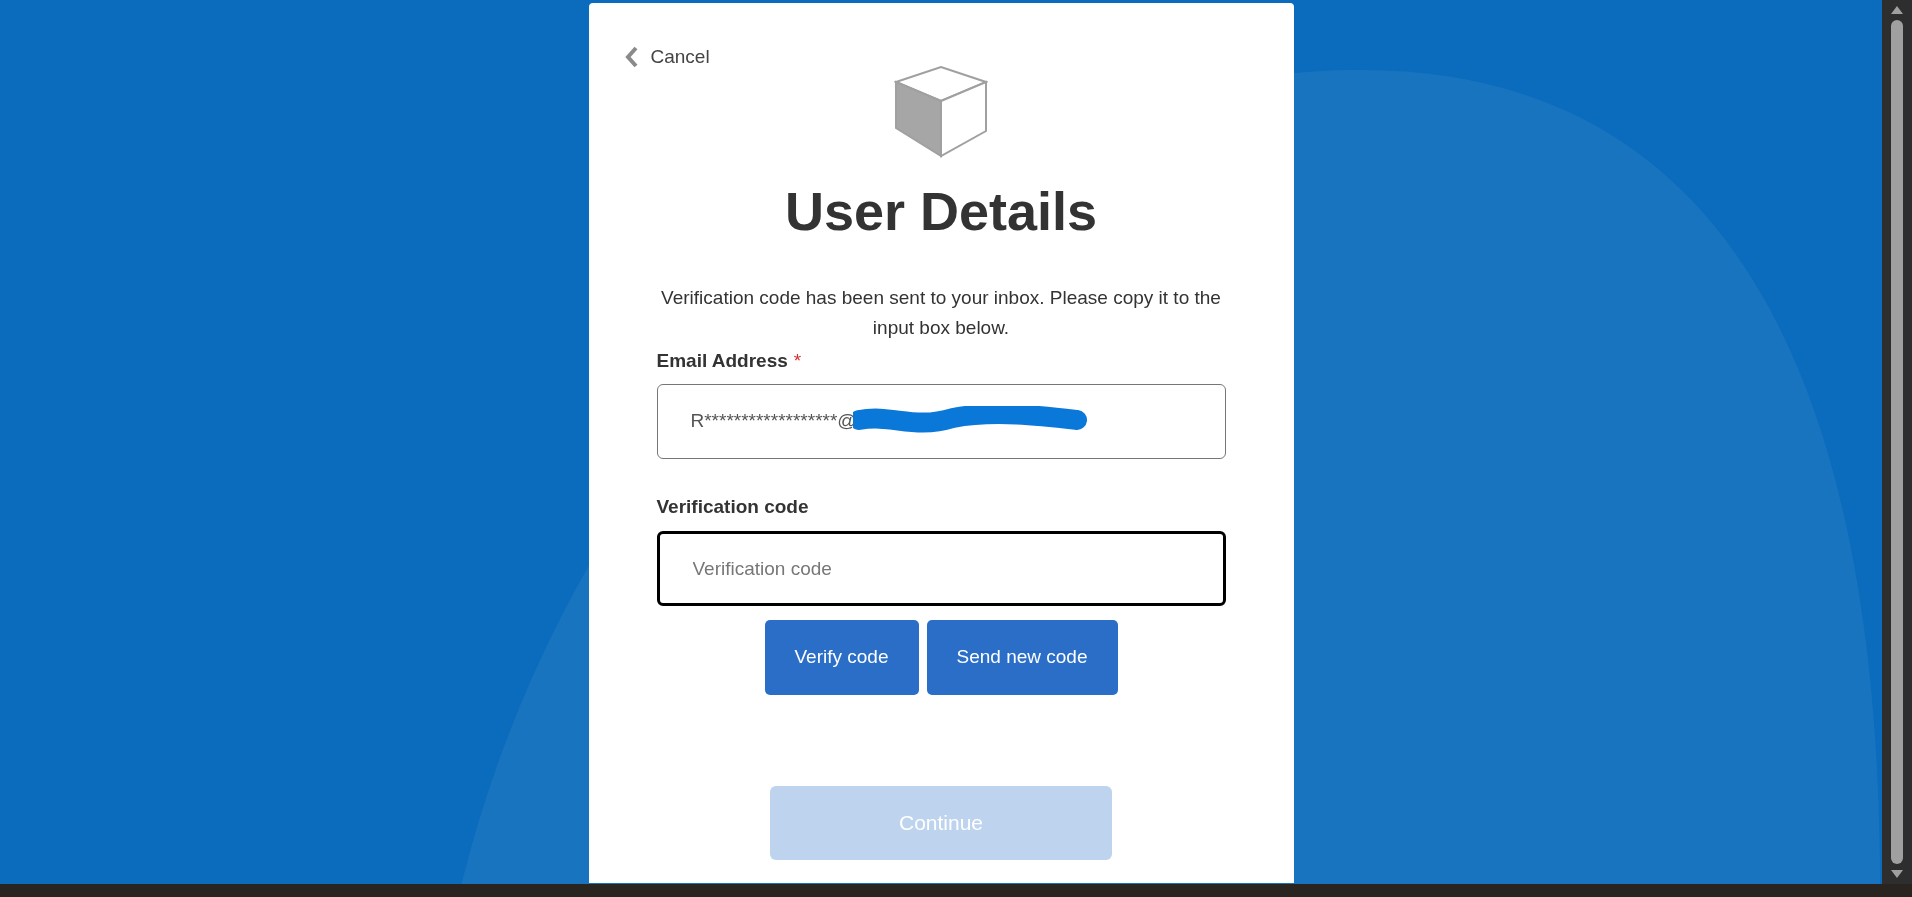 The image size is (1912, 897). I want to click on cancel-link: Cancel, so click(680, 57).